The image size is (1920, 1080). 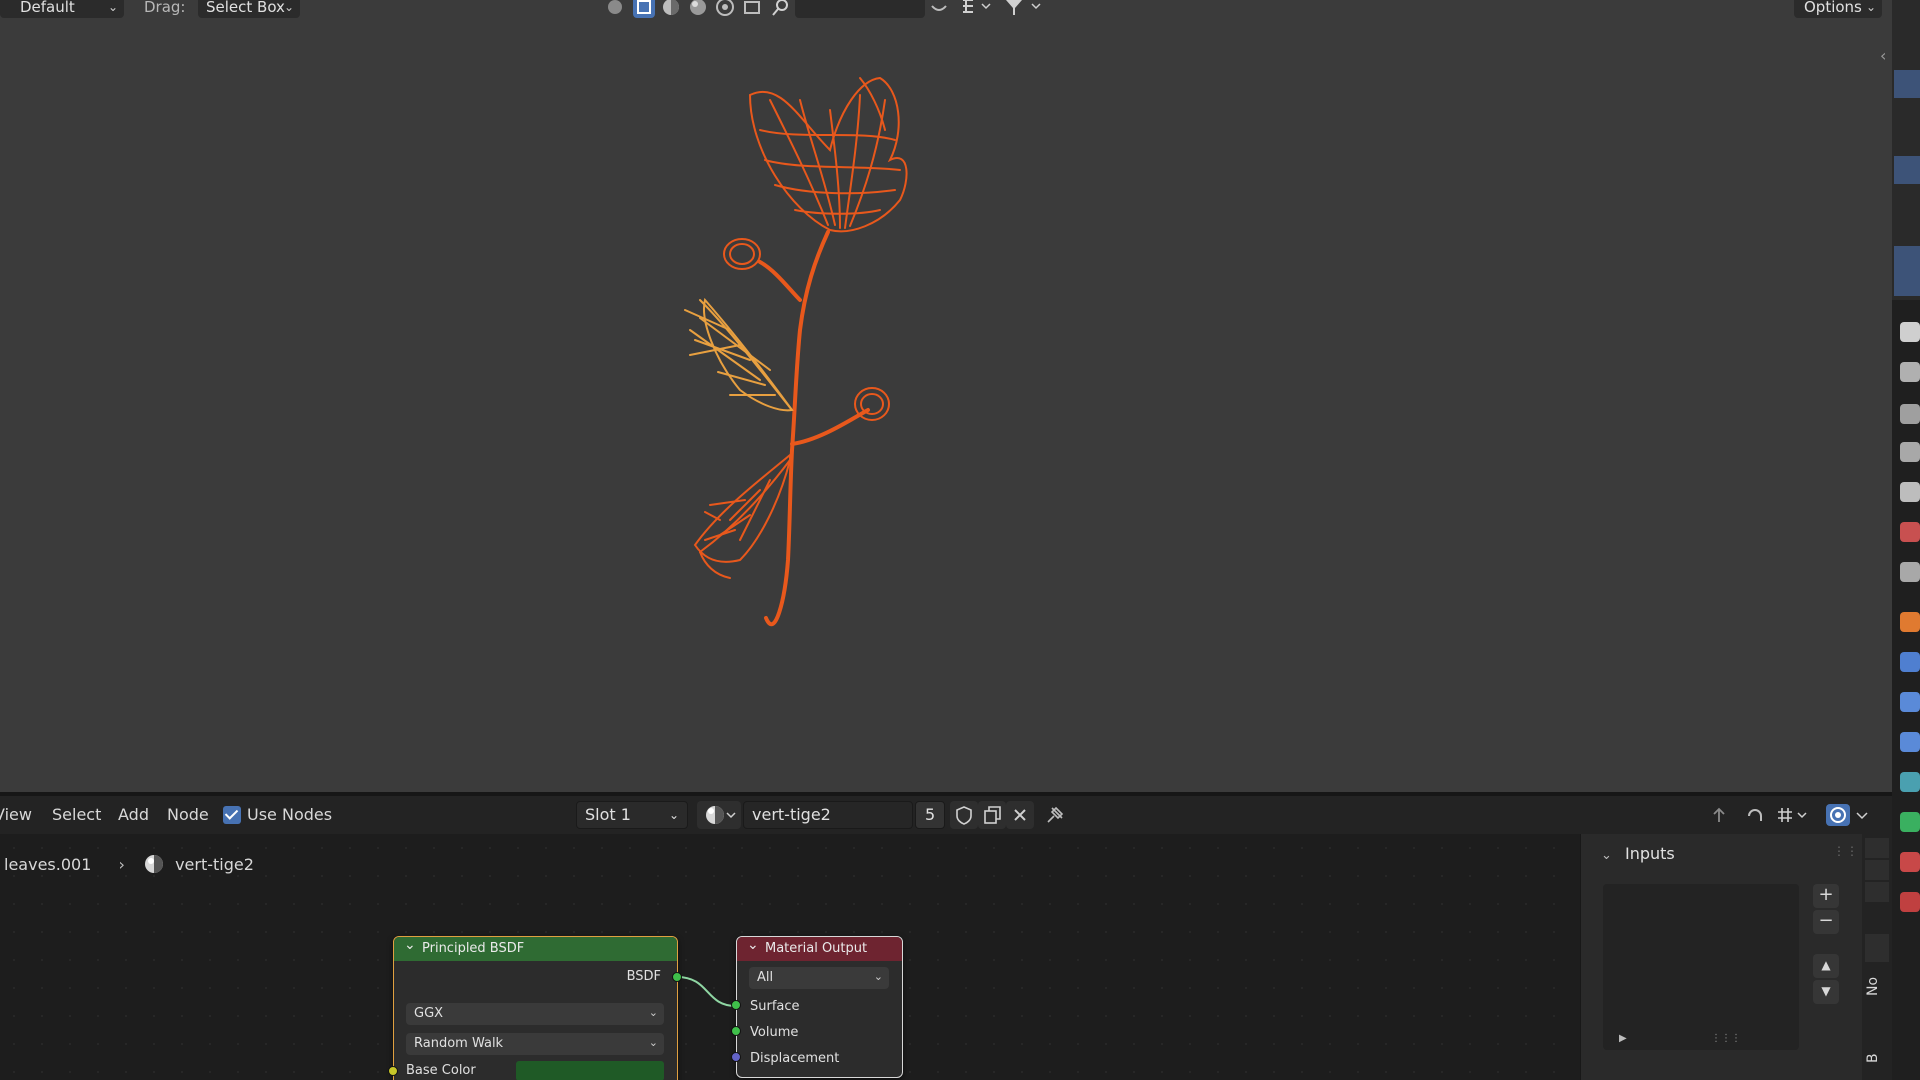 I want to click on base-color-input-socket, so click(x=393, y=1071).